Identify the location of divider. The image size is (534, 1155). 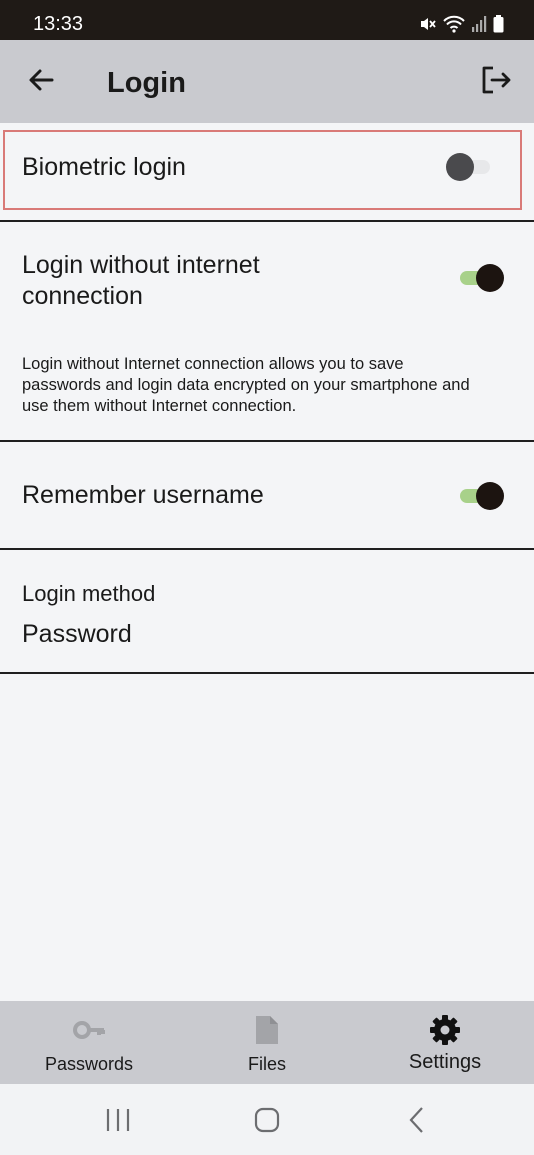
(267, 673).